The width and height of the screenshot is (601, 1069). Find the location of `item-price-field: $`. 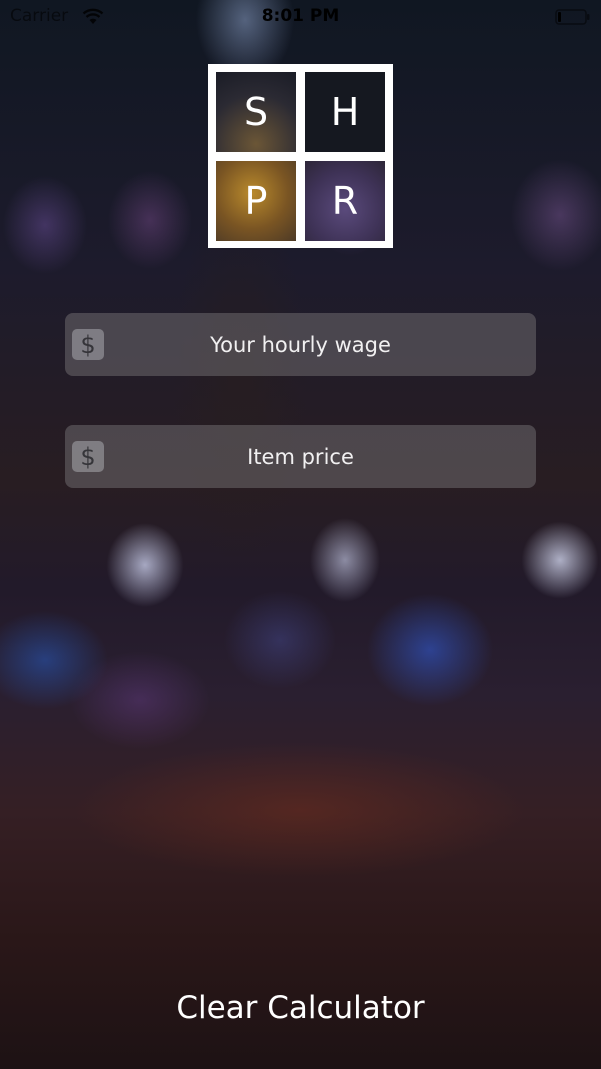

item-price-field: $ is located at coordinates (300, 456).